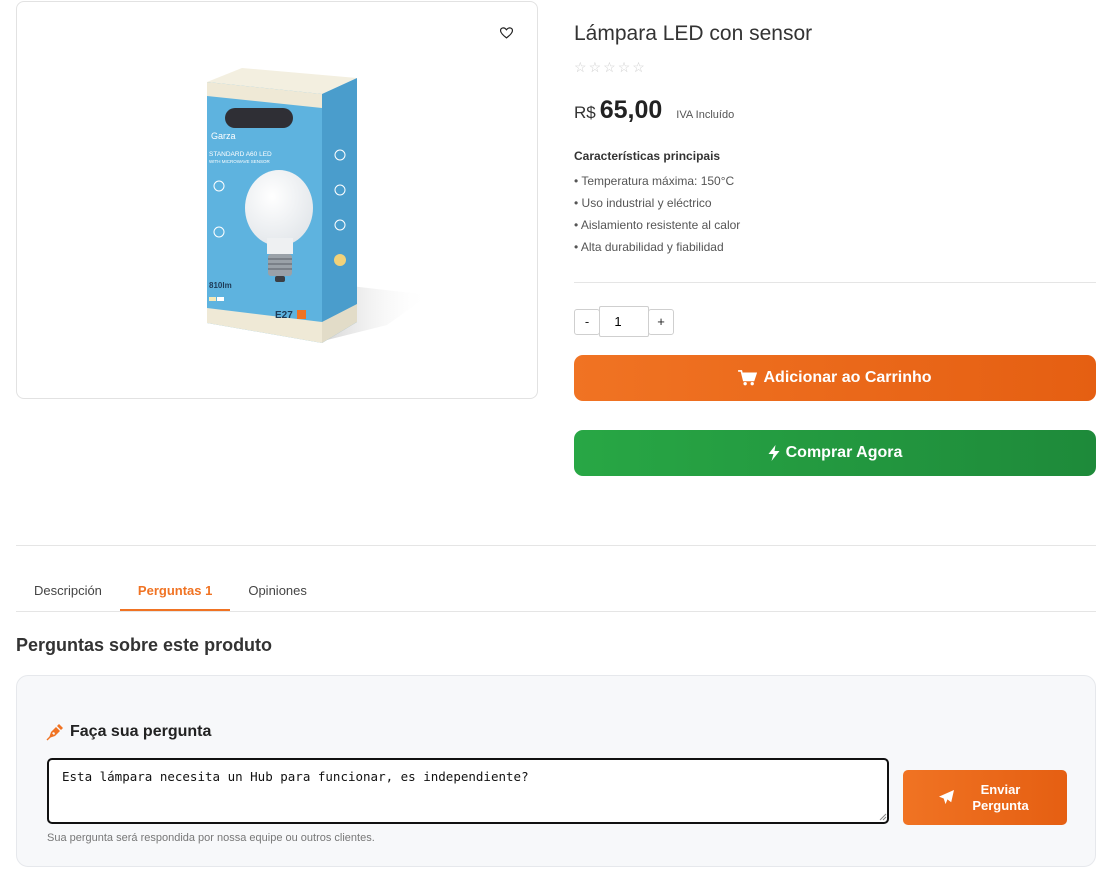 The width and height of the screenshot is (1105, 878). Describe the element at coordinates (585, 112) in the screenshot. I see `price-currency: R$` at that location.